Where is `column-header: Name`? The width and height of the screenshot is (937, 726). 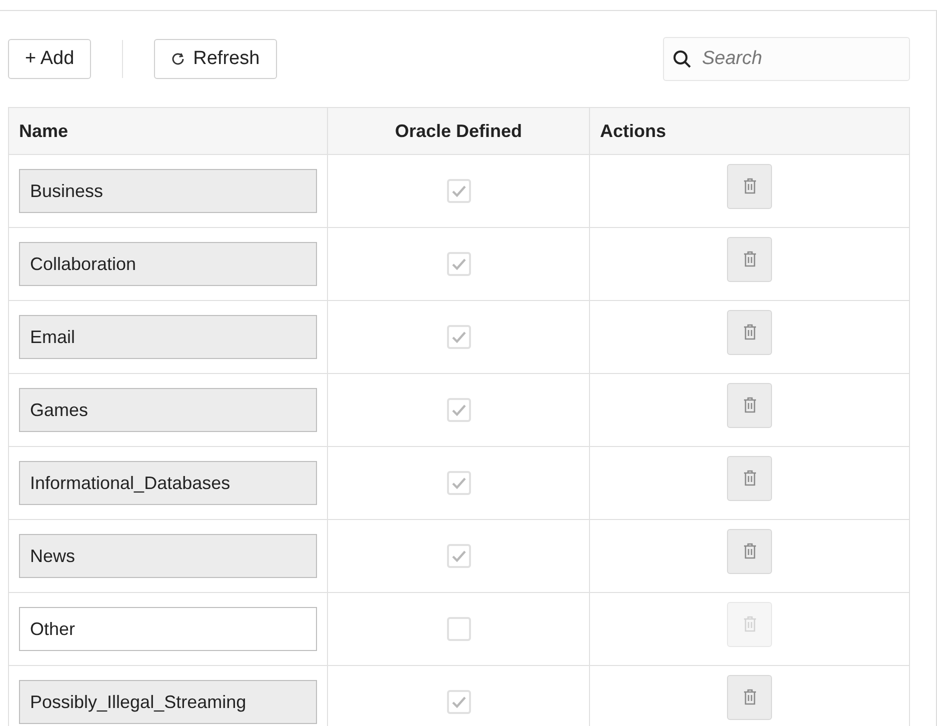 column-header: Name is located at coordinates (168, 131).